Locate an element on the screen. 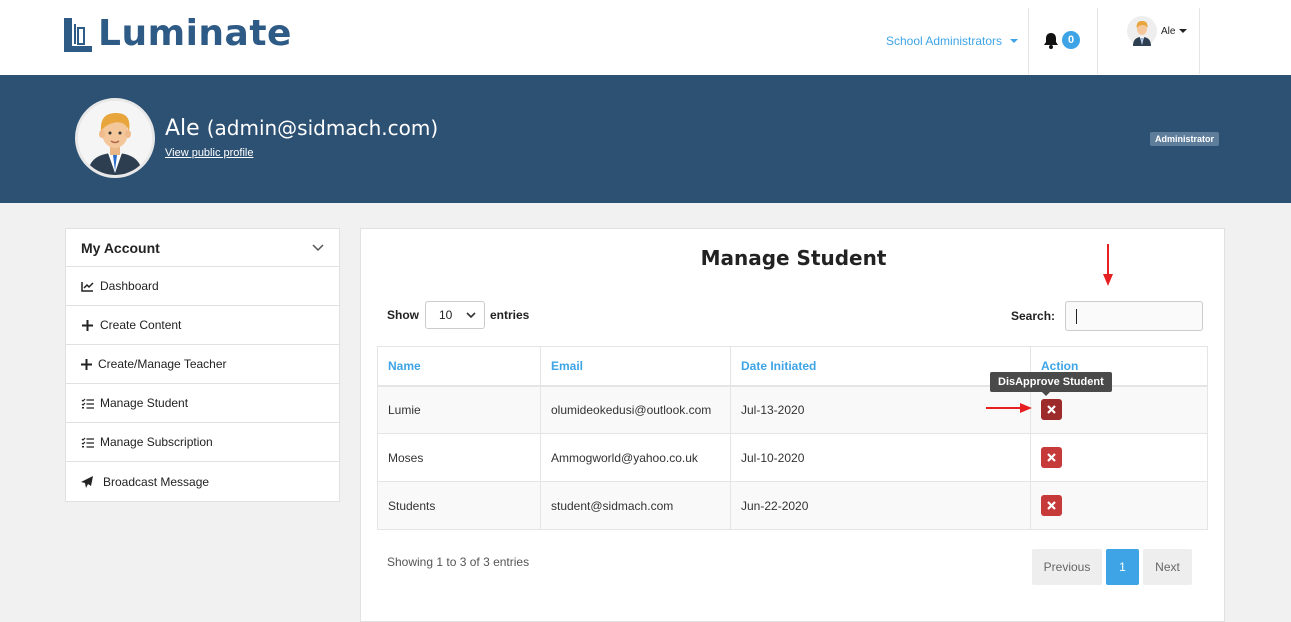 This screenshot has width=1291, height=622. sidebar-title: My Account is located at coordinates (120, 247).